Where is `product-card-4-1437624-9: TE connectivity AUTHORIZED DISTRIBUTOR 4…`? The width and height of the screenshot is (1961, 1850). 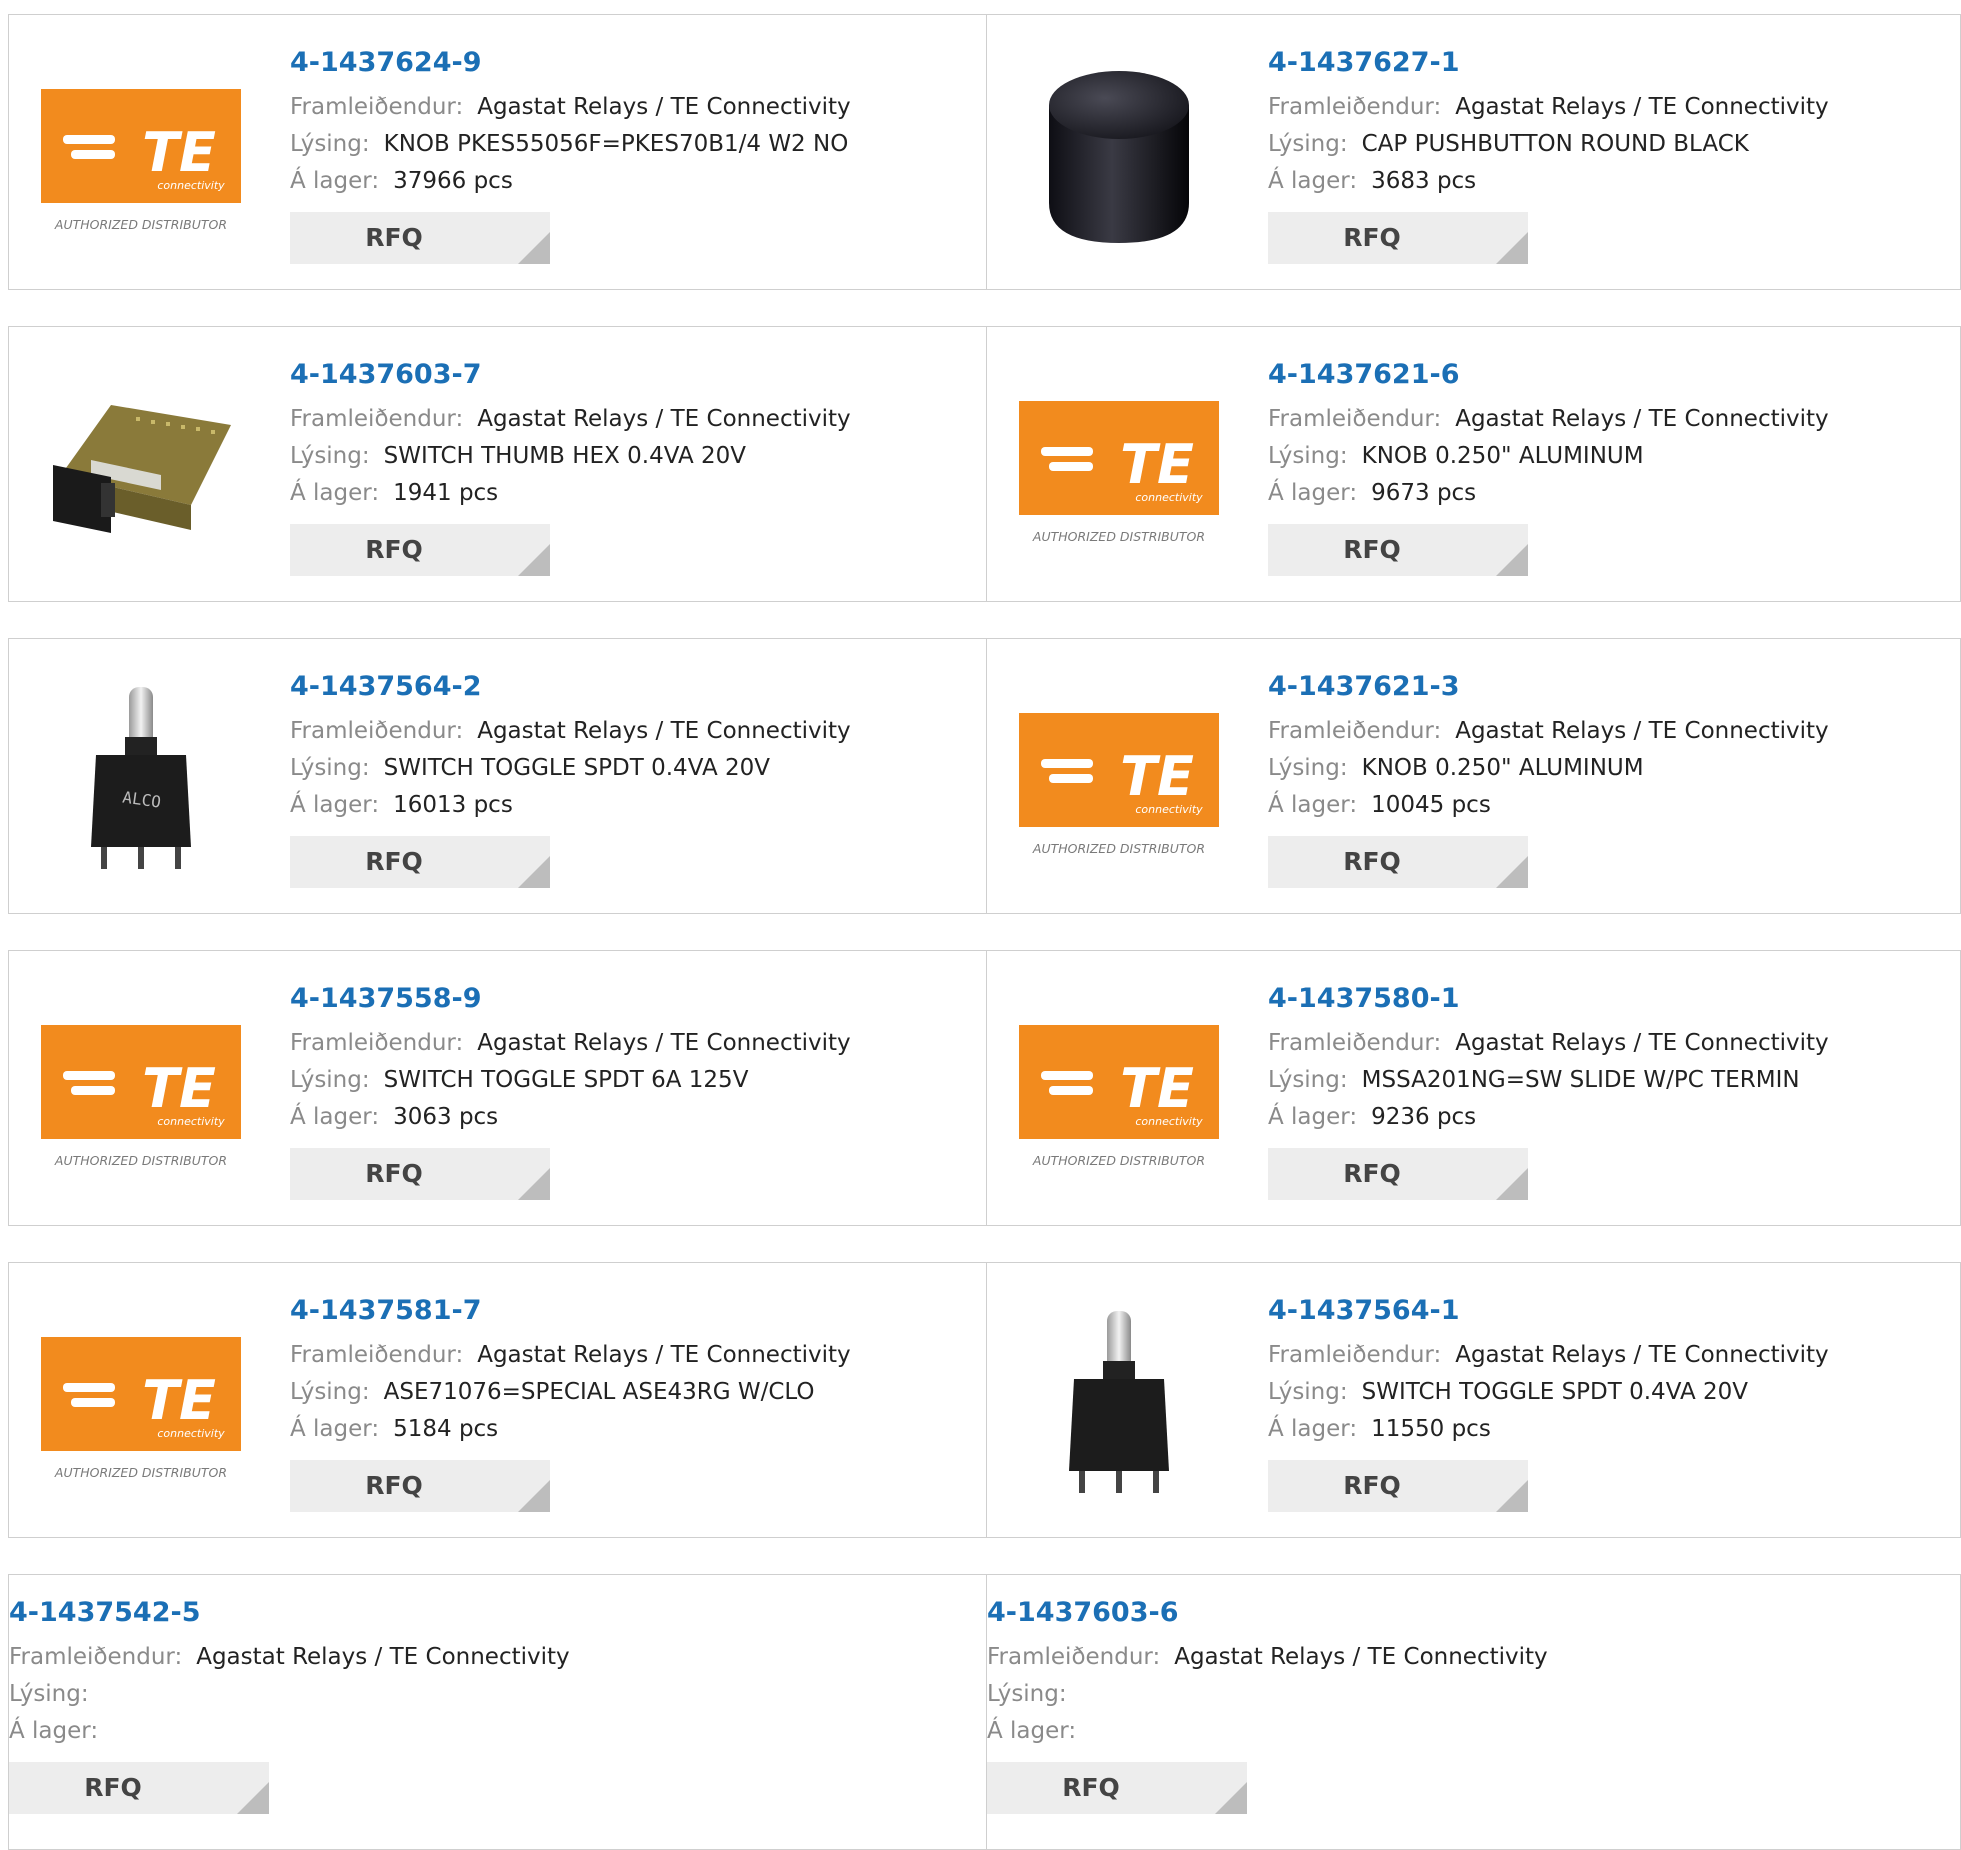
product-card-4-1437624-9: TE connectivity AUTHORIZED DISTRIBUTOR 4… is located at coordinates (497, 152).